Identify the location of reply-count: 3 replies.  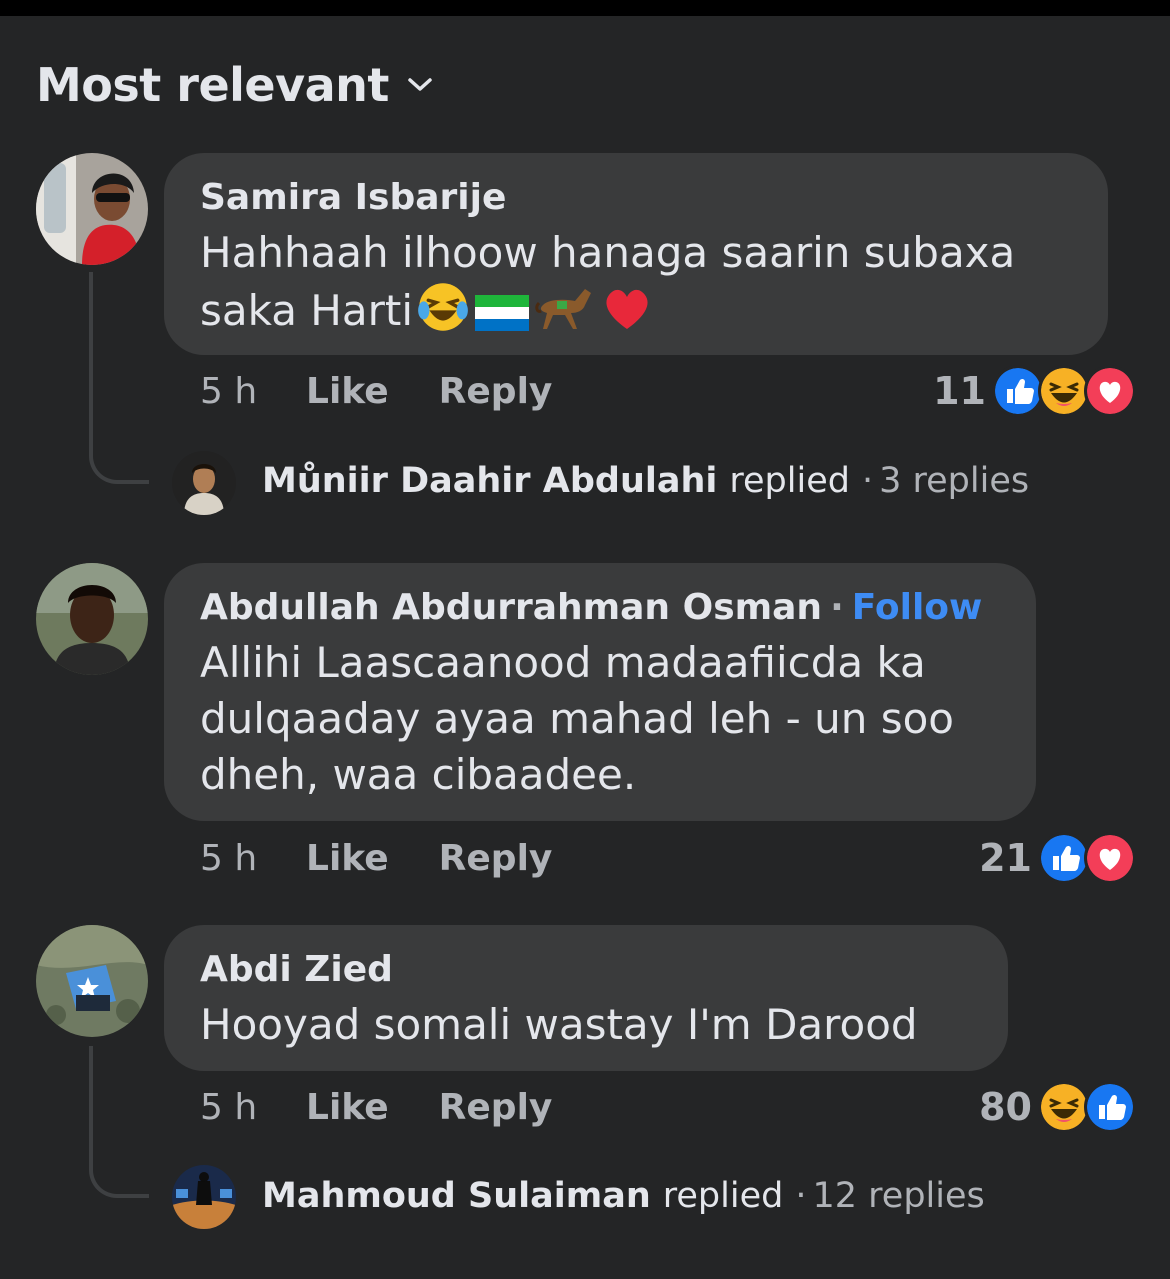
(954, 481).